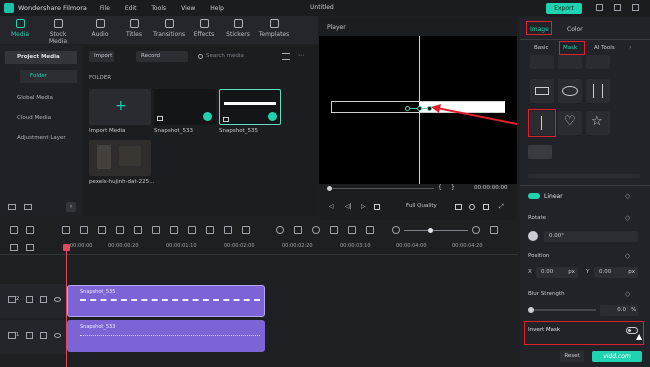 This screenshot has width=650, height=367. Describe the element at coordinates (564, 8) in the screenshot. I see `export-button: Export` at that location.